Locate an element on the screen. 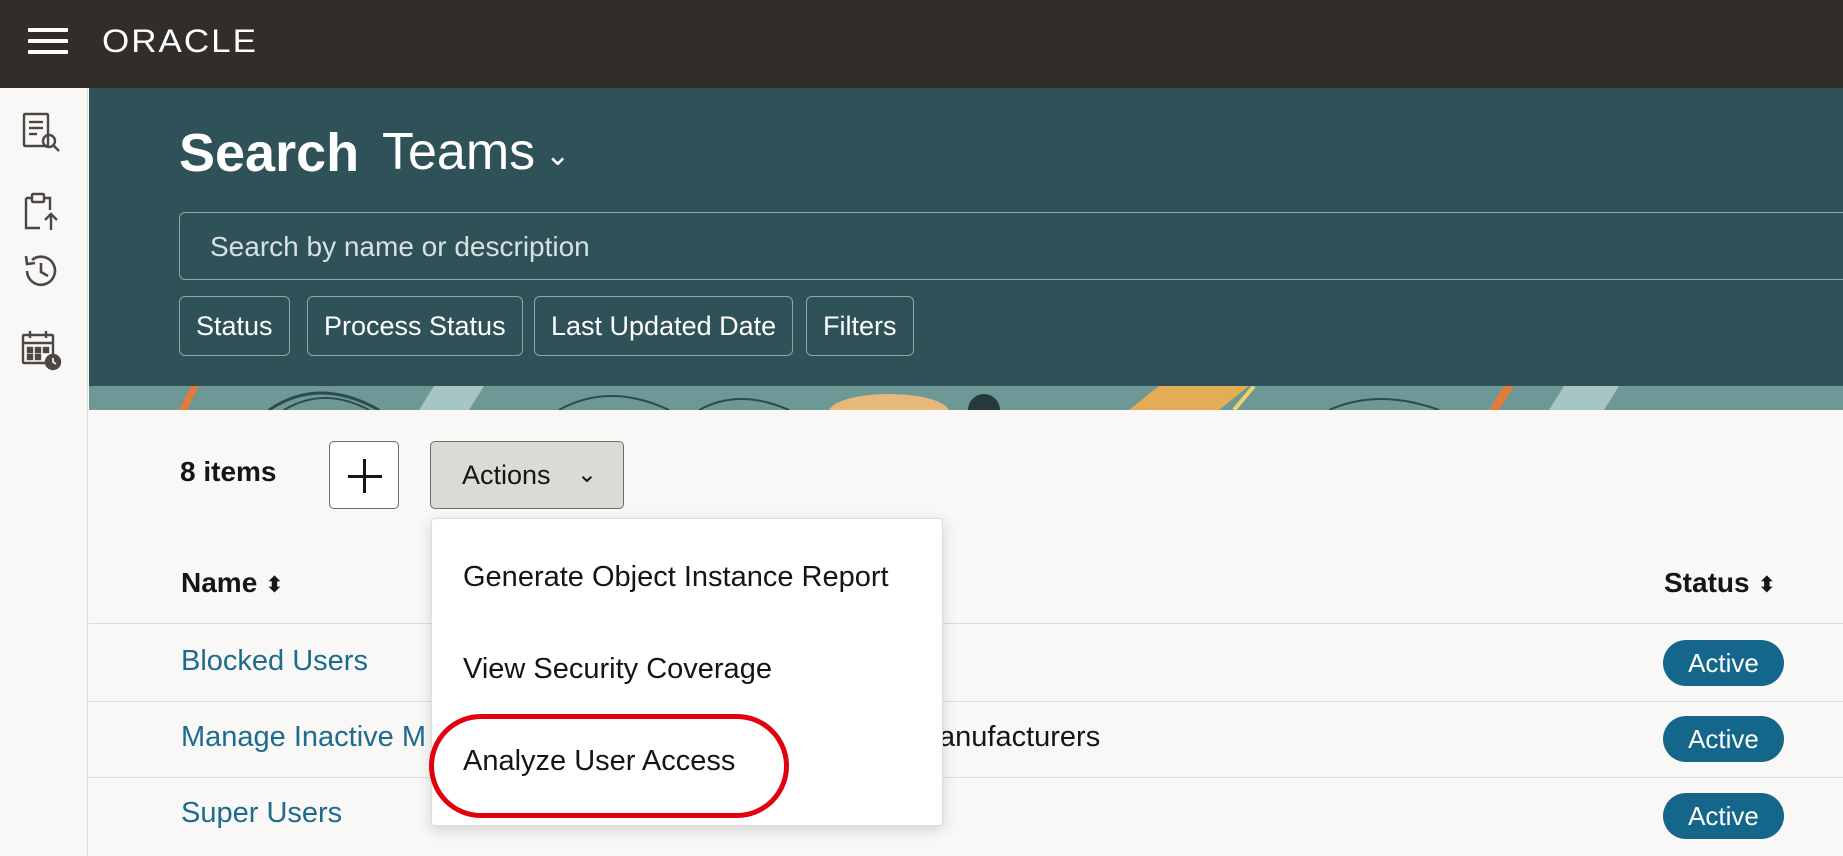  report-search-icon is located at coordinates (41, 133).